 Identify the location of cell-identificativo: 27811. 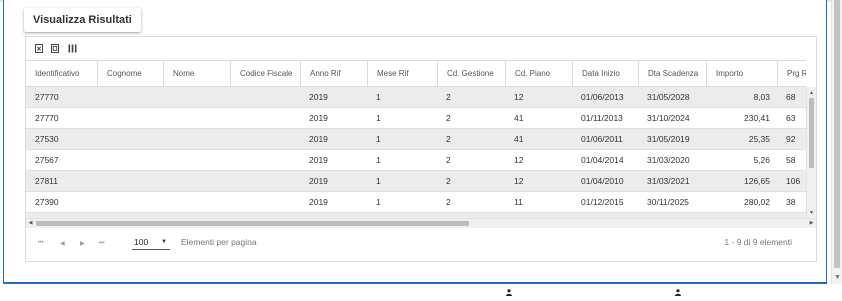
(47, 181).